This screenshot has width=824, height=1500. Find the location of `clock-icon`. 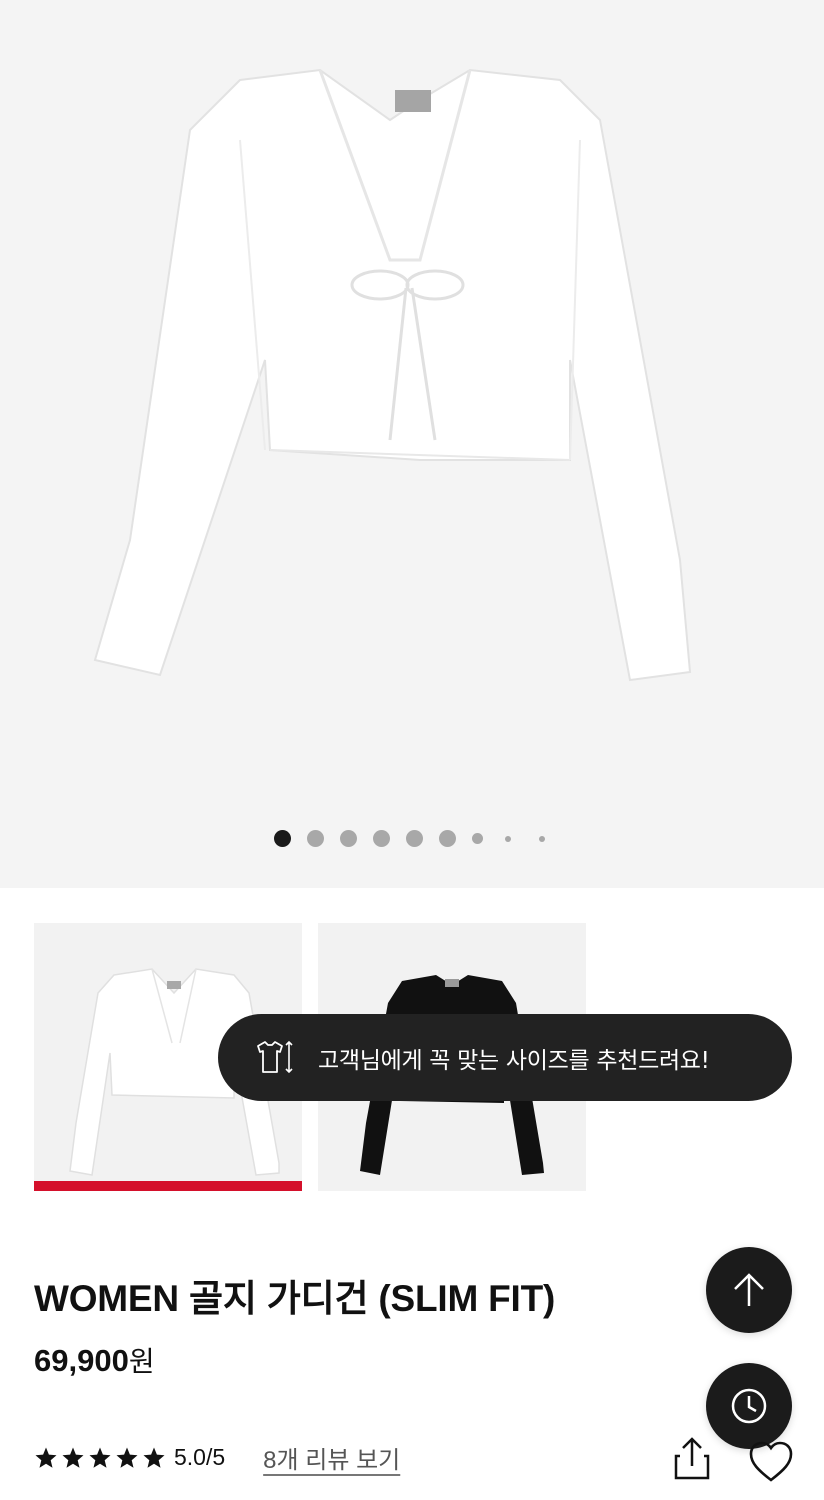

clock-icon is located at coordinates (749, 1406).